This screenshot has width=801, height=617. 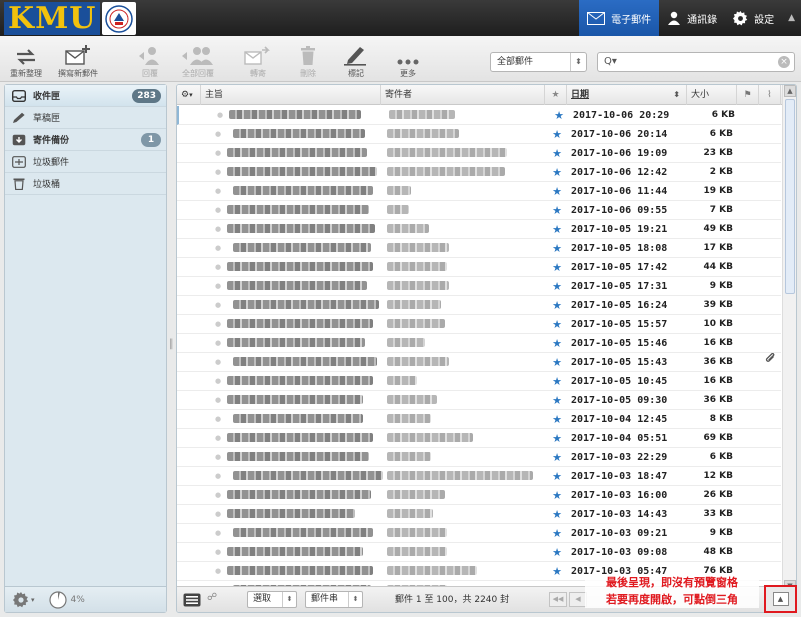 What do you see at coordinates (479, 115) in the screenshot?
I see `message-row: ● ★ 2017-10-06 20:29 6 KB` at bounding box center [479, 115].